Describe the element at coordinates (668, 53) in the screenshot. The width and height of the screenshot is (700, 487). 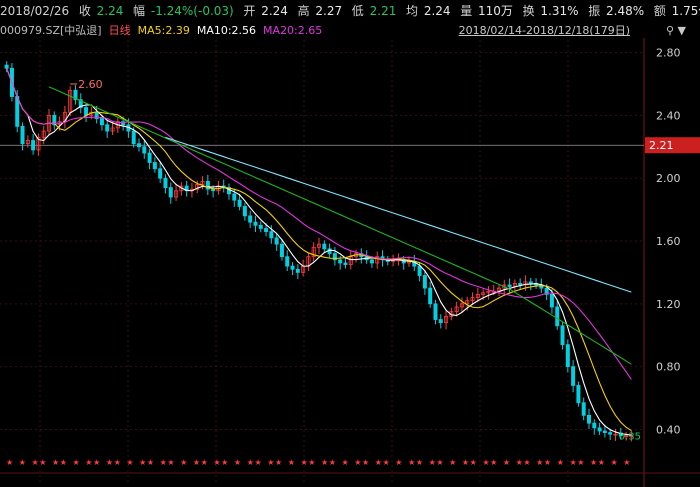
I see `y-tick-label: 2.80` at that location.